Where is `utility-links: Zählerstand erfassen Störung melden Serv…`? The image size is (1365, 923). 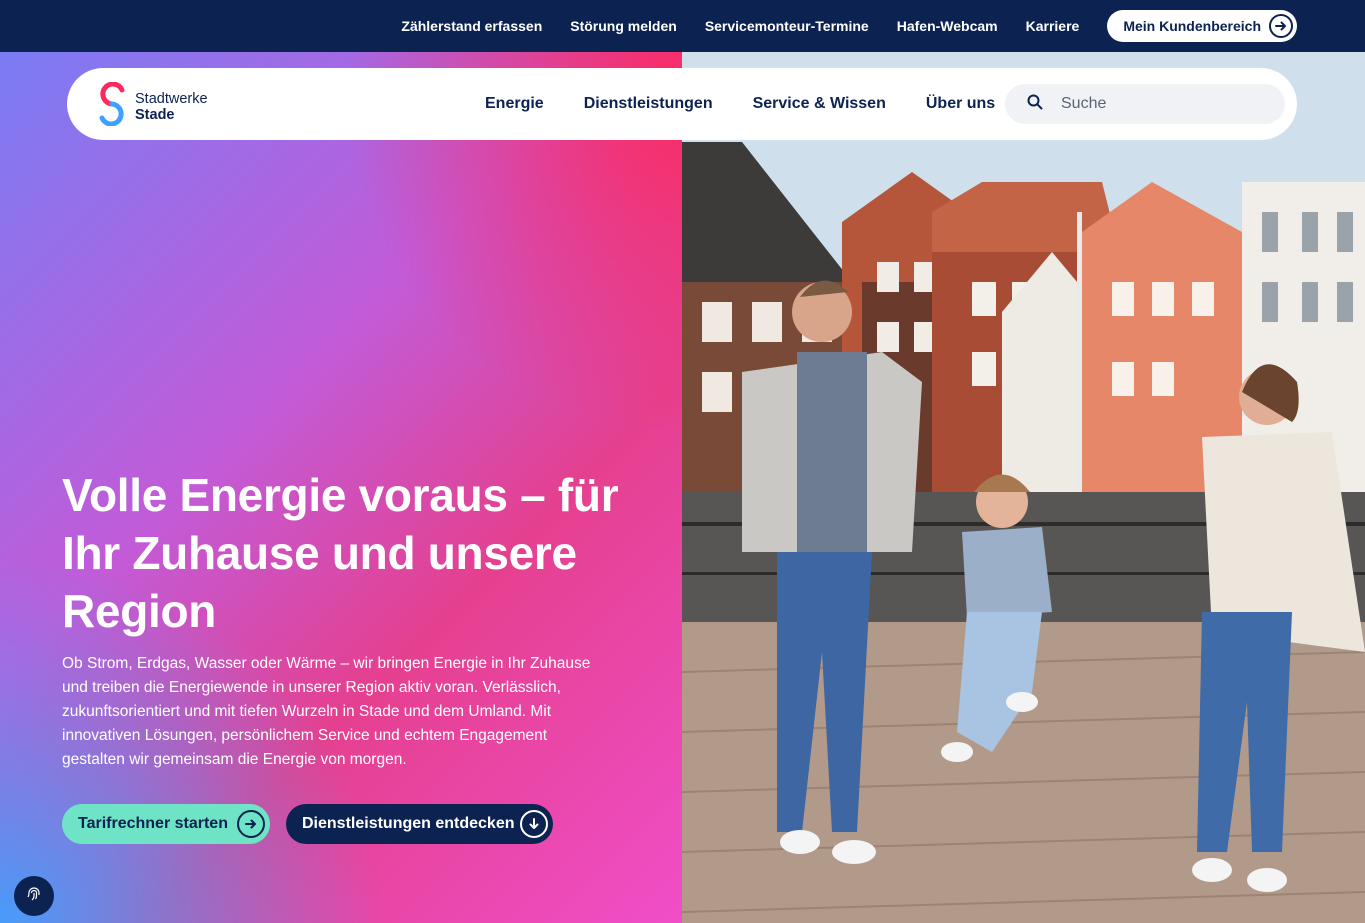 utility-links: Zählerstand erfassen Störung melden Serv… is located at coordinates (835, 26).